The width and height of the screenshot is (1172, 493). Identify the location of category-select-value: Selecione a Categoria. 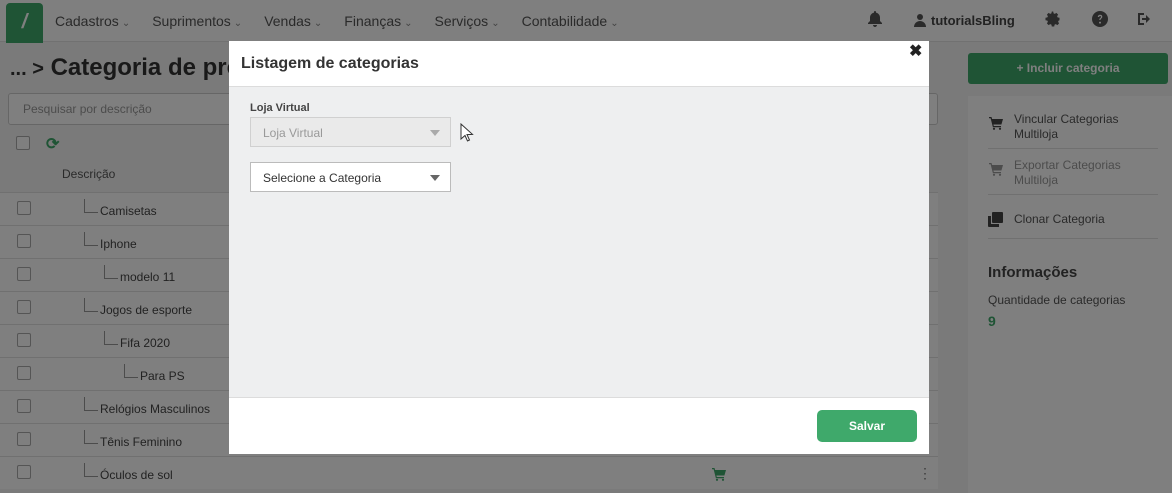
(322, 178).